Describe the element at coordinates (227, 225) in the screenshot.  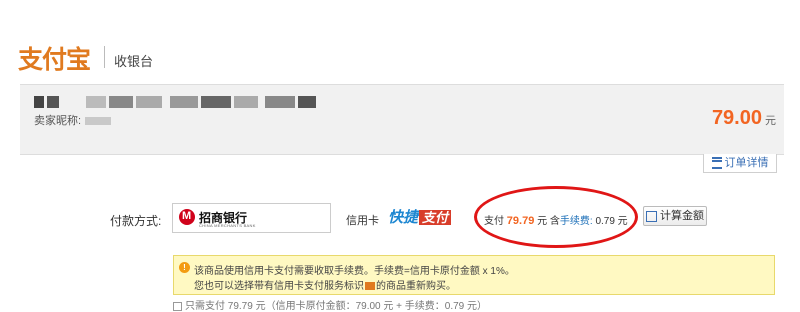
I see `bank-english-name: CHINA MERCHANTS BANK` at that location.